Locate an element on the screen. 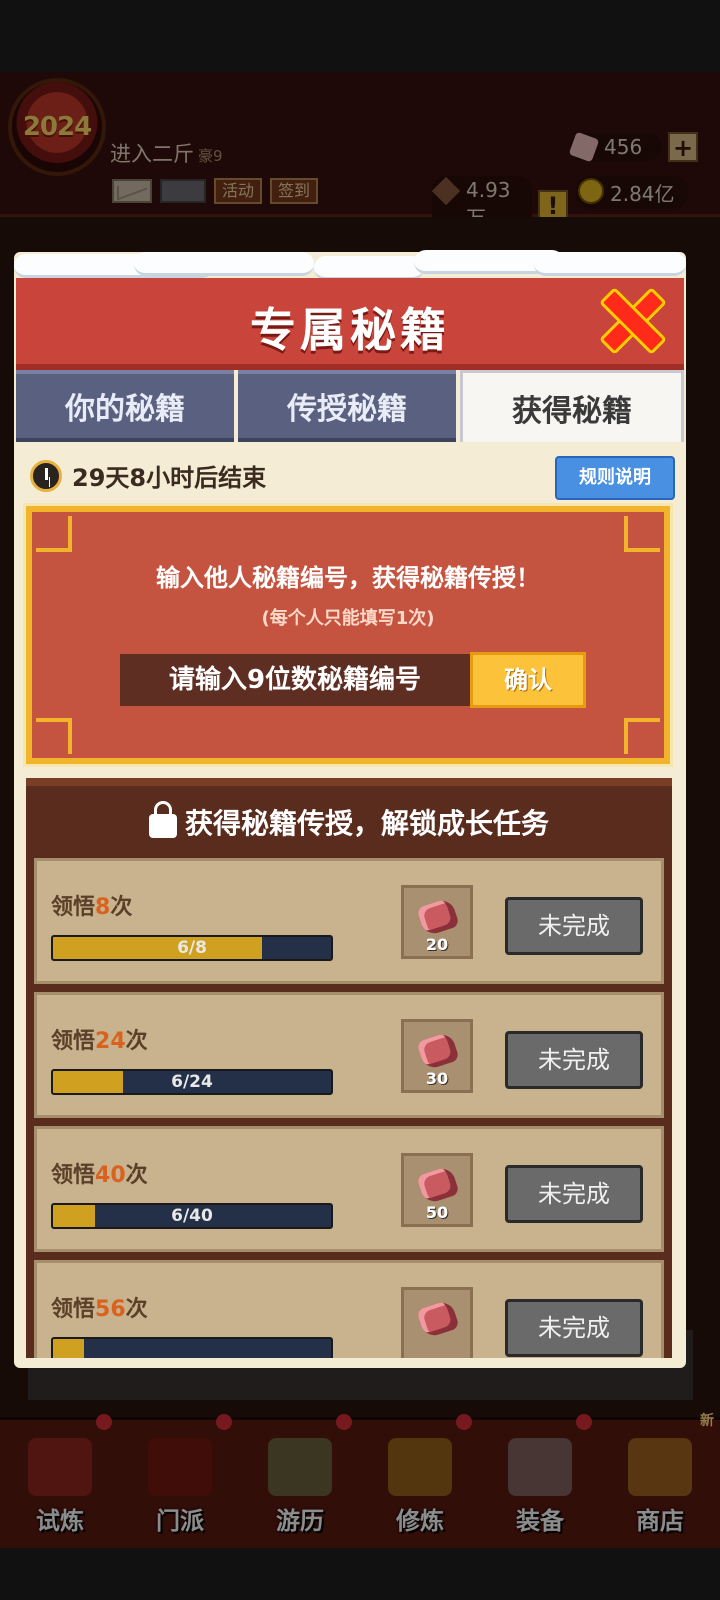 The width and height of the screenshot is (720, 1600). task-label: 领悟8次 is located at coordinates (92, 907).